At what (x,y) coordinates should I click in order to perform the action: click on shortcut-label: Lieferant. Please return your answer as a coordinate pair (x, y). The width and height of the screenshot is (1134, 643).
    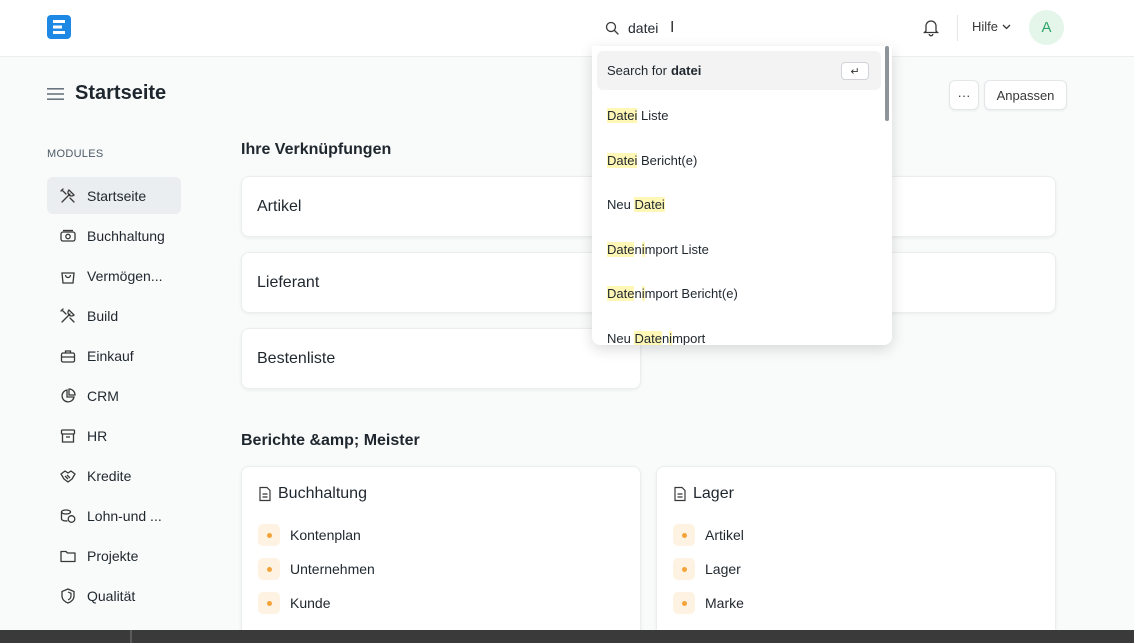
    Looking at the image, I should click on (288, 282).